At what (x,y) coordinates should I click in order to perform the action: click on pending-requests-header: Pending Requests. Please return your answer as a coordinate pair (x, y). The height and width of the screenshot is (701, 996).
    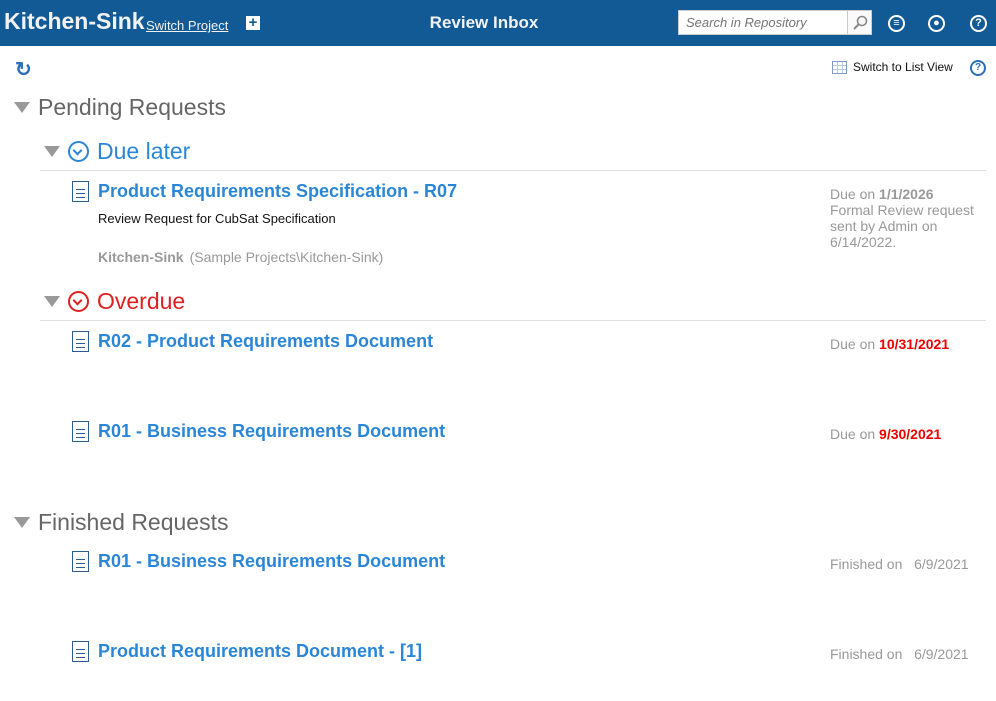
    Looking at the image, I should click on (120, 107).